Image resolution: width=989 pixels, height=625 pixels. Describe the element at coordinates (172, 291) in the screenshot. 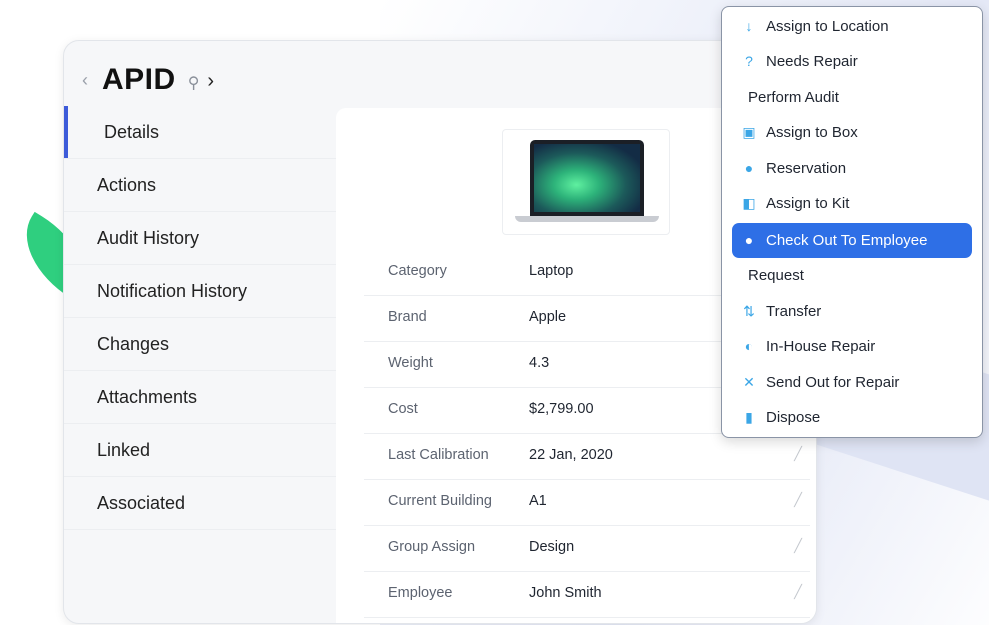

I see `sidebar-item-label: Notification History` at that location.